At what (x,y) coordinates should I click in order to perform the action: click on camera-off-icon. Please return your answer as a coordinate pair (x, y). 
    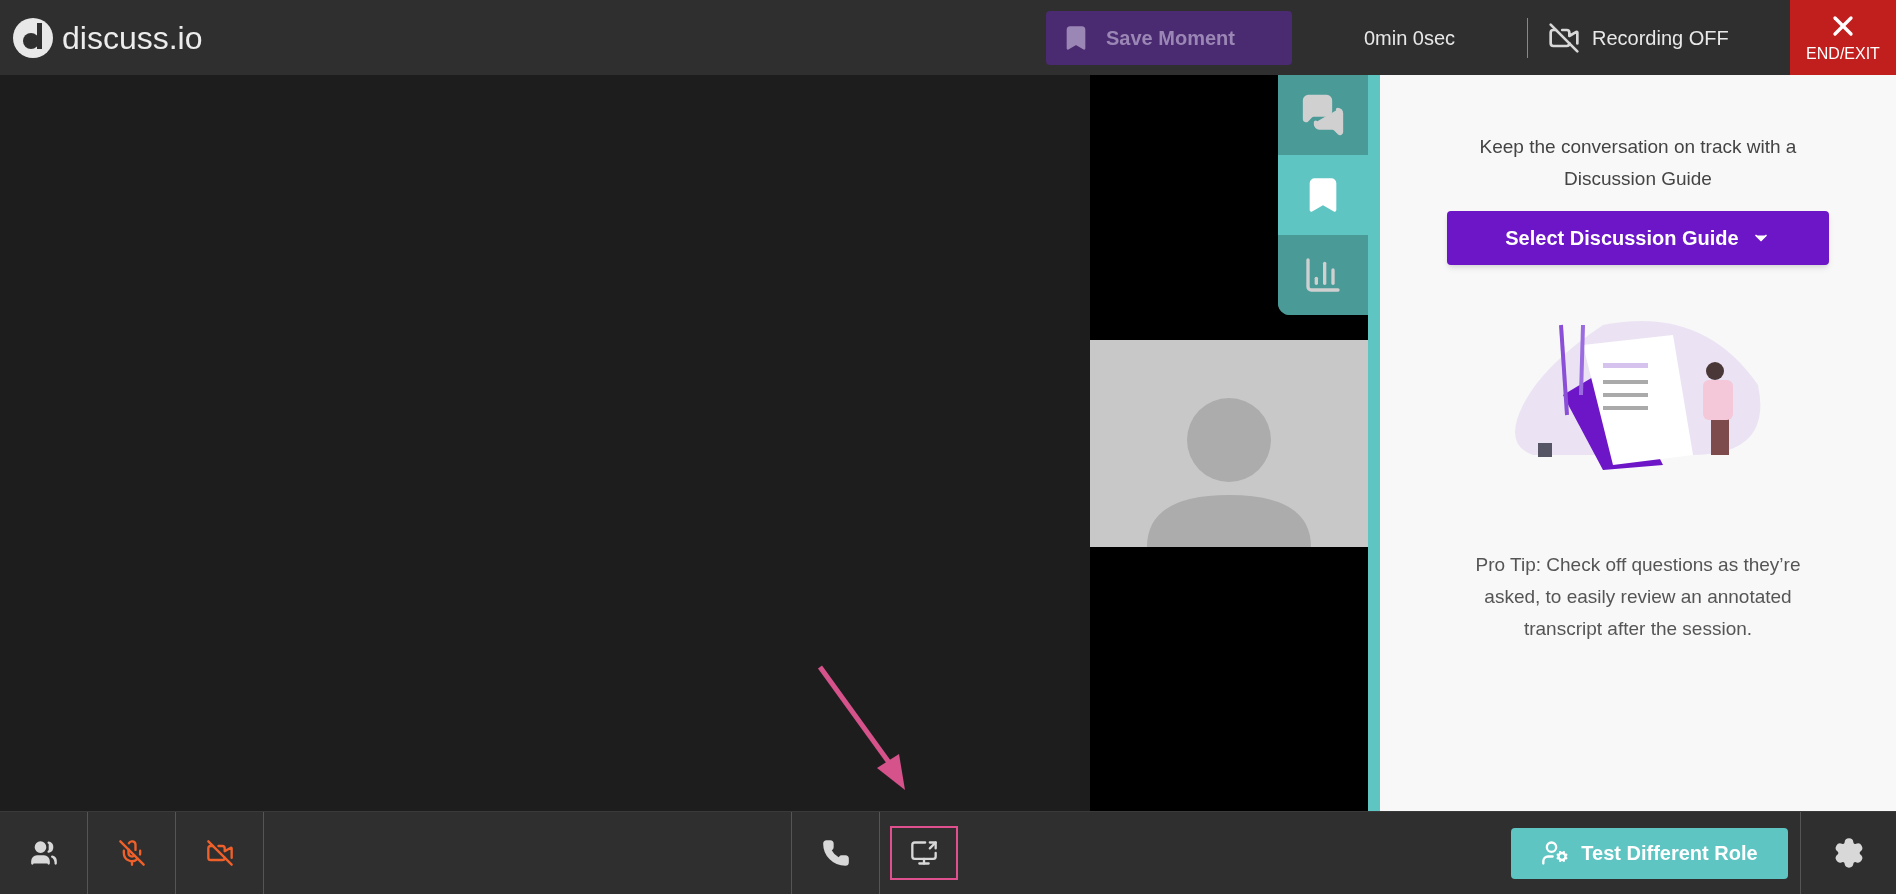
    Looking at the image, I should click on (219, 853).